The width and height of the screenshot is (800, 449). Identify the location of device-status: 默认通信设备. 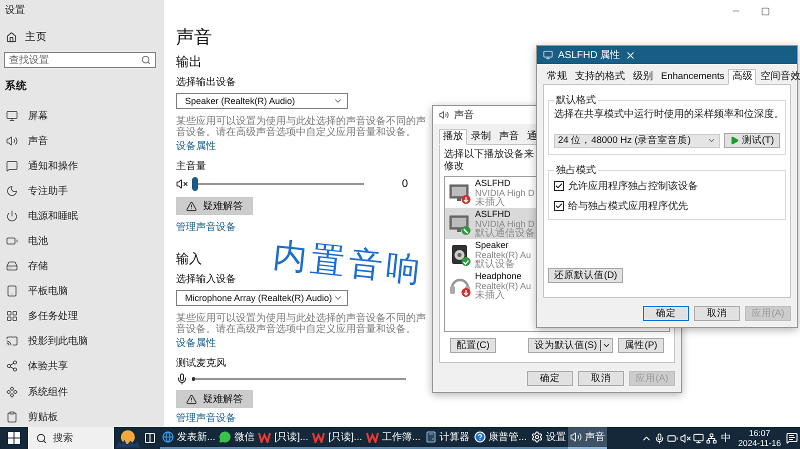
(505, 233).